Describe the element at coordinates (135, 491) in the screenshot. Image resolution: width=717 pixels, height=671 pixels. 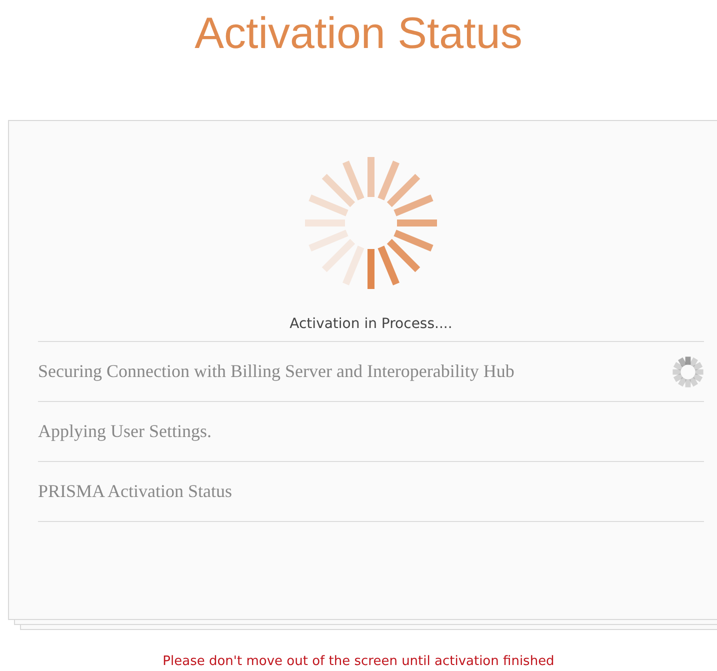
I see `step-label: PRISMA Activation Status` at that location.